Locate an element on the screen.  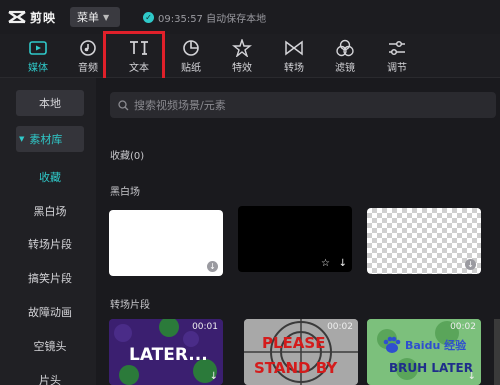
title-bar: 剪映 菜单 ▼ ✓ 09:35:57 自动保存本地 is located at coordinates (250, 17).